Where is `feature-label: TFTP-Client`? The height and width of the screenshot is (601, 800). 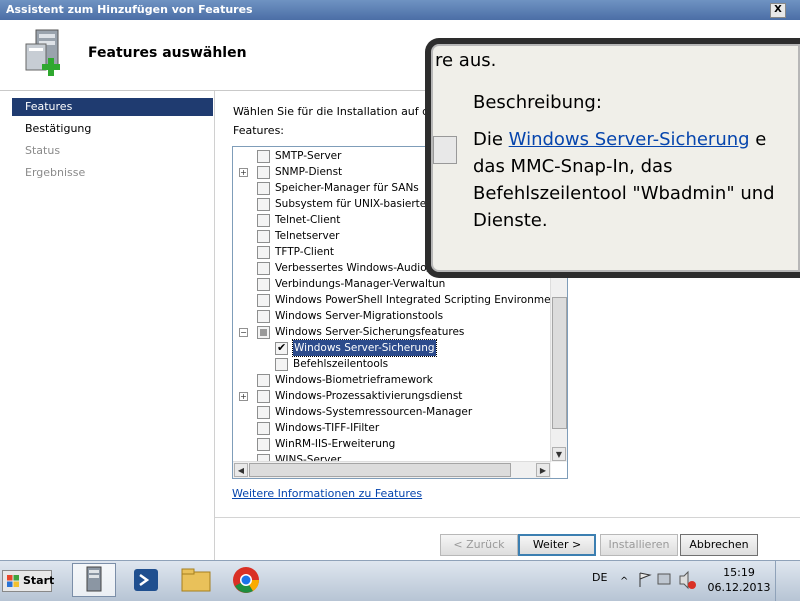 feature-label: TFTP-Client is located at coordinates (304, 252).